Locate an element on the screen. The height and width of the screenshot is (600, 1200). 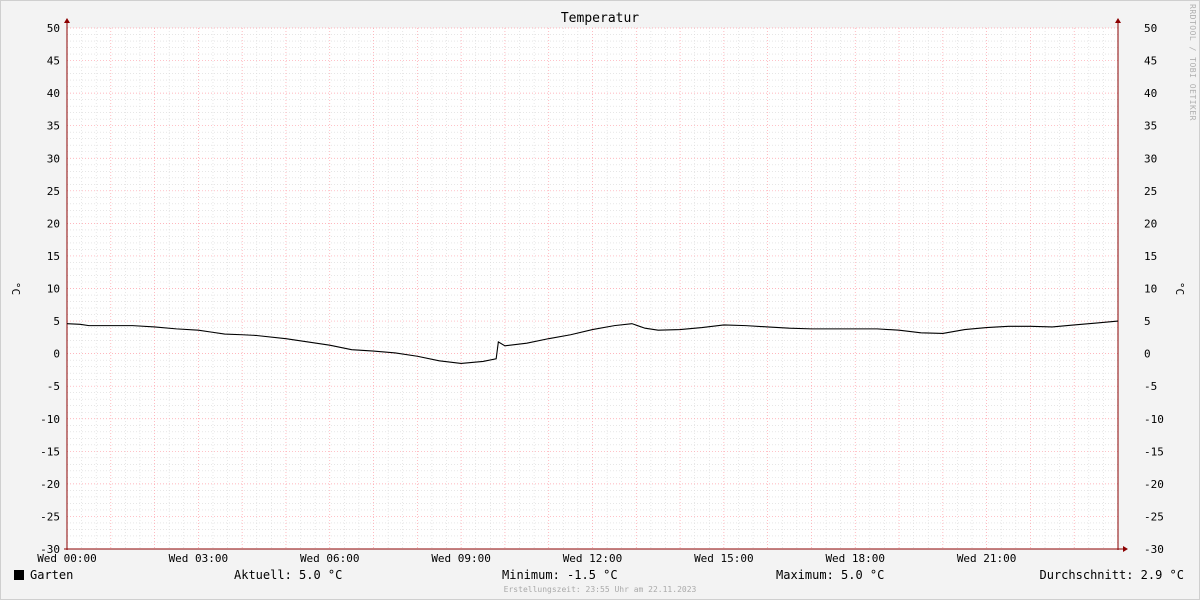
x-tick-label: Wed 00:00 is located at coordinates (67, 558).